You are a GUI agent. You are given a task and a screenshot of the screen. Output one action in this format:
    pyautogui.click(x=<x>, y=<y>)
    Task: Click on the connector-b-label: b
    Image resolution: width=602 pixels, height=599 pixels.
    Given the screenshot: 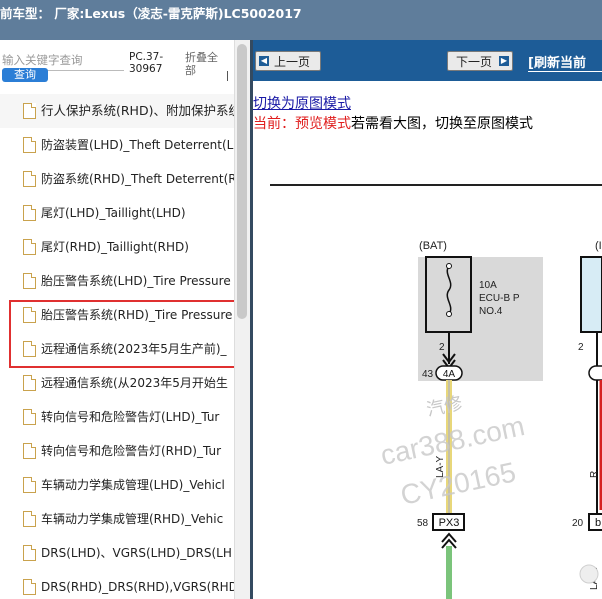 What is the action you would take?
    pyautogui.click(x=598, y=523)
    